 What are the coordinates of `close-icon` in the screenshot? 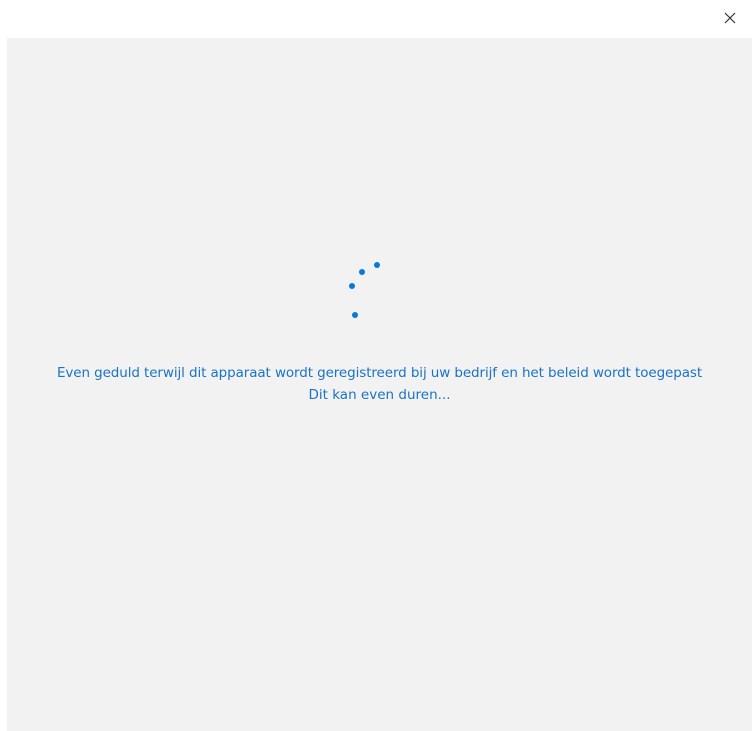 It's located at (730, 18).